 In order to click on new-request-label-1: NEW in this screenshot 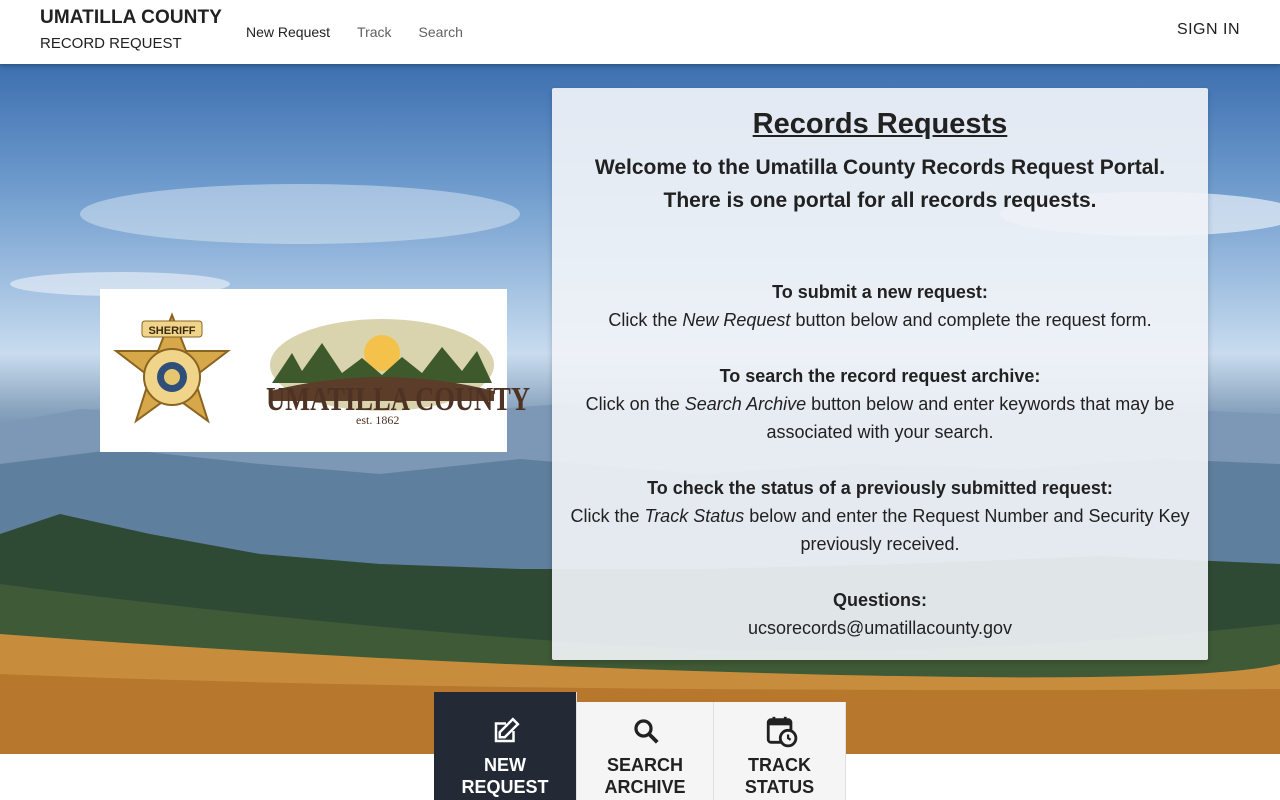, I will do `click(505, 765)`.